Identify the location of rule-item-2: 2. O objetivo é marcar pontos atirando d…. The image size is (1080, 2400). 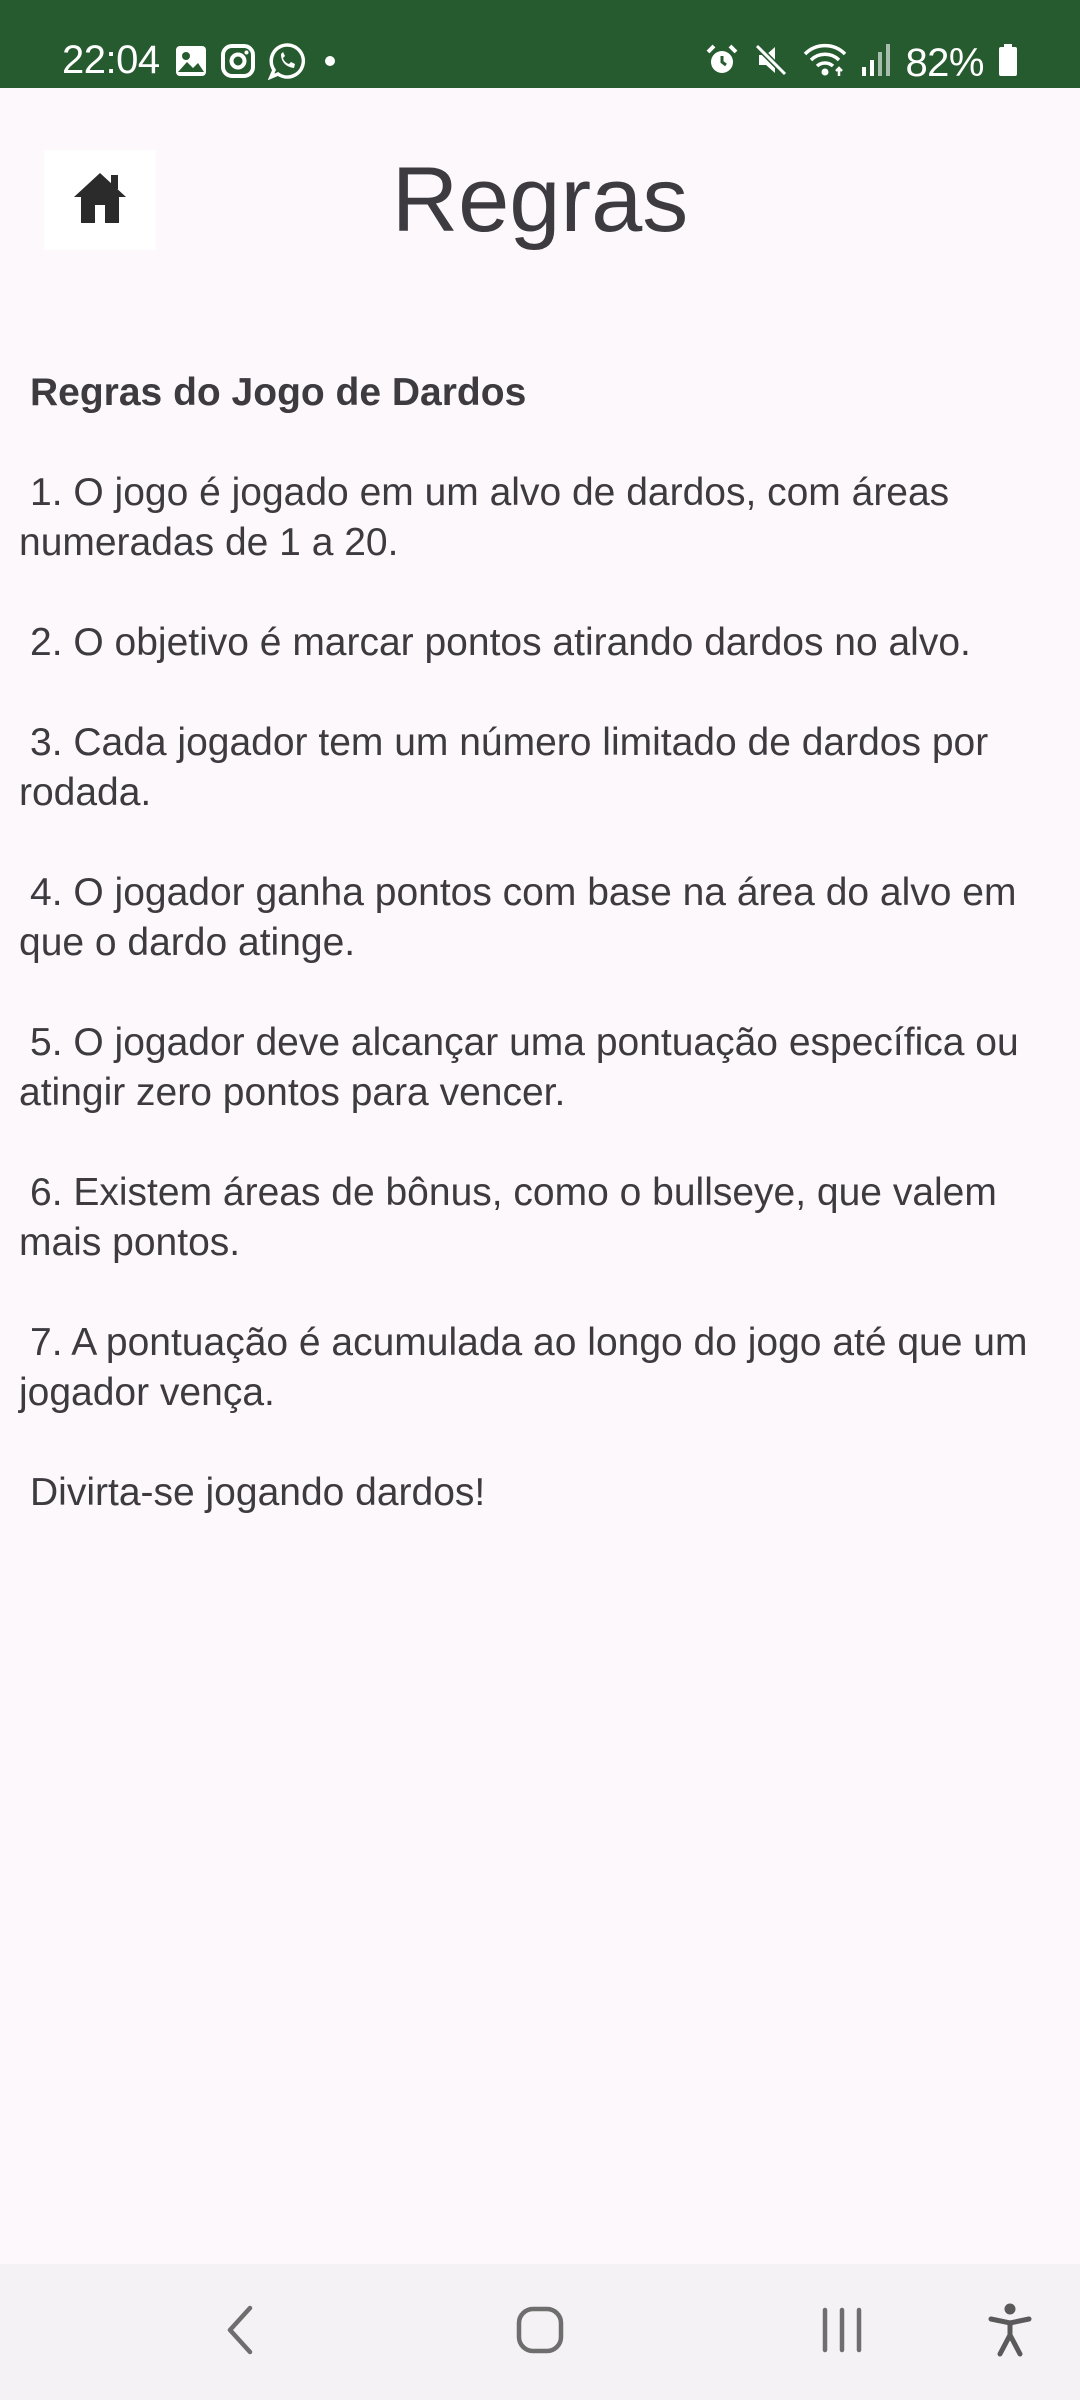
(500, 642).